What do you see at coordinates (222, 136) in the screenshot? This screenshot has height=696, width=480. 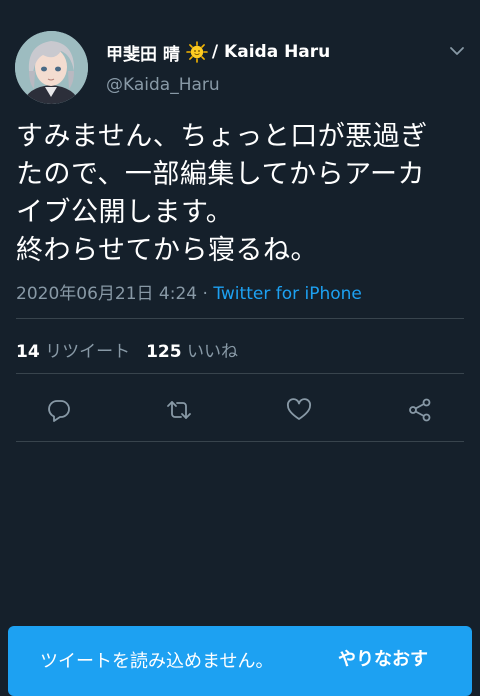 I see `tweet-text-line: すみません、ちょっと口が悪過ぎ` at bounding box center [222, 136].